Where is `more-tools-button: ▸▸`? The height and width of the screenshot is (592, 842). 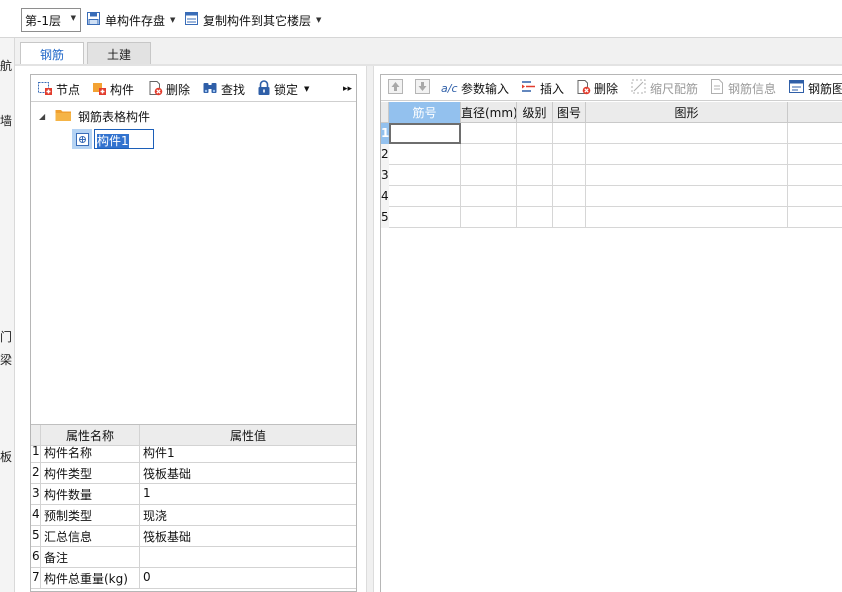 more-tools-button: ▸▸ is located at coordinates (347, 89).